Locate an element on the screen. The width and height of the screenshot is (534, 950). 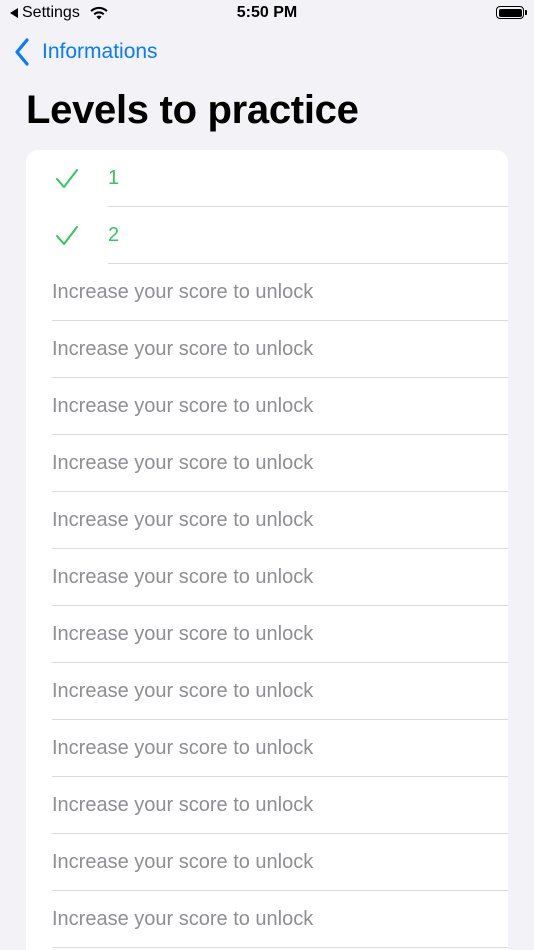
status-time: 5:50 PM is located at coordinates (267, 12).